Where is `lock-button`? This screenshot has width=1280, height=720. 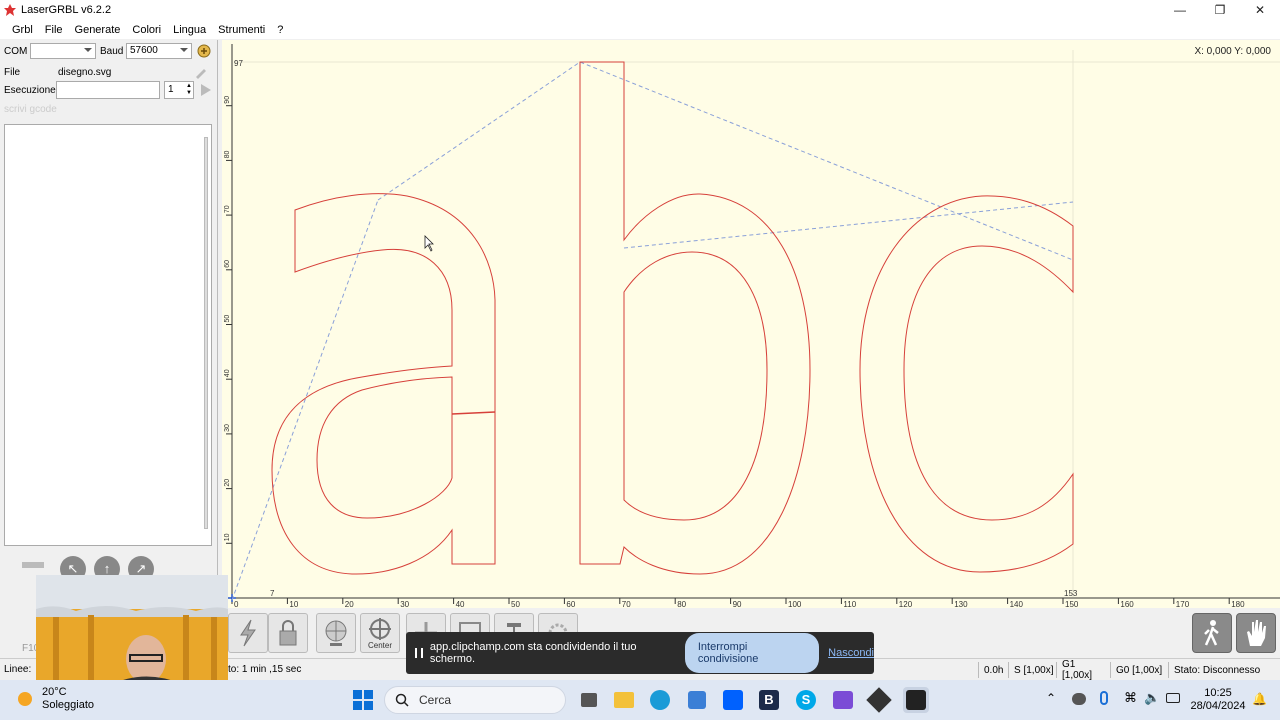
lock-button is located at coordinates (288, 633).